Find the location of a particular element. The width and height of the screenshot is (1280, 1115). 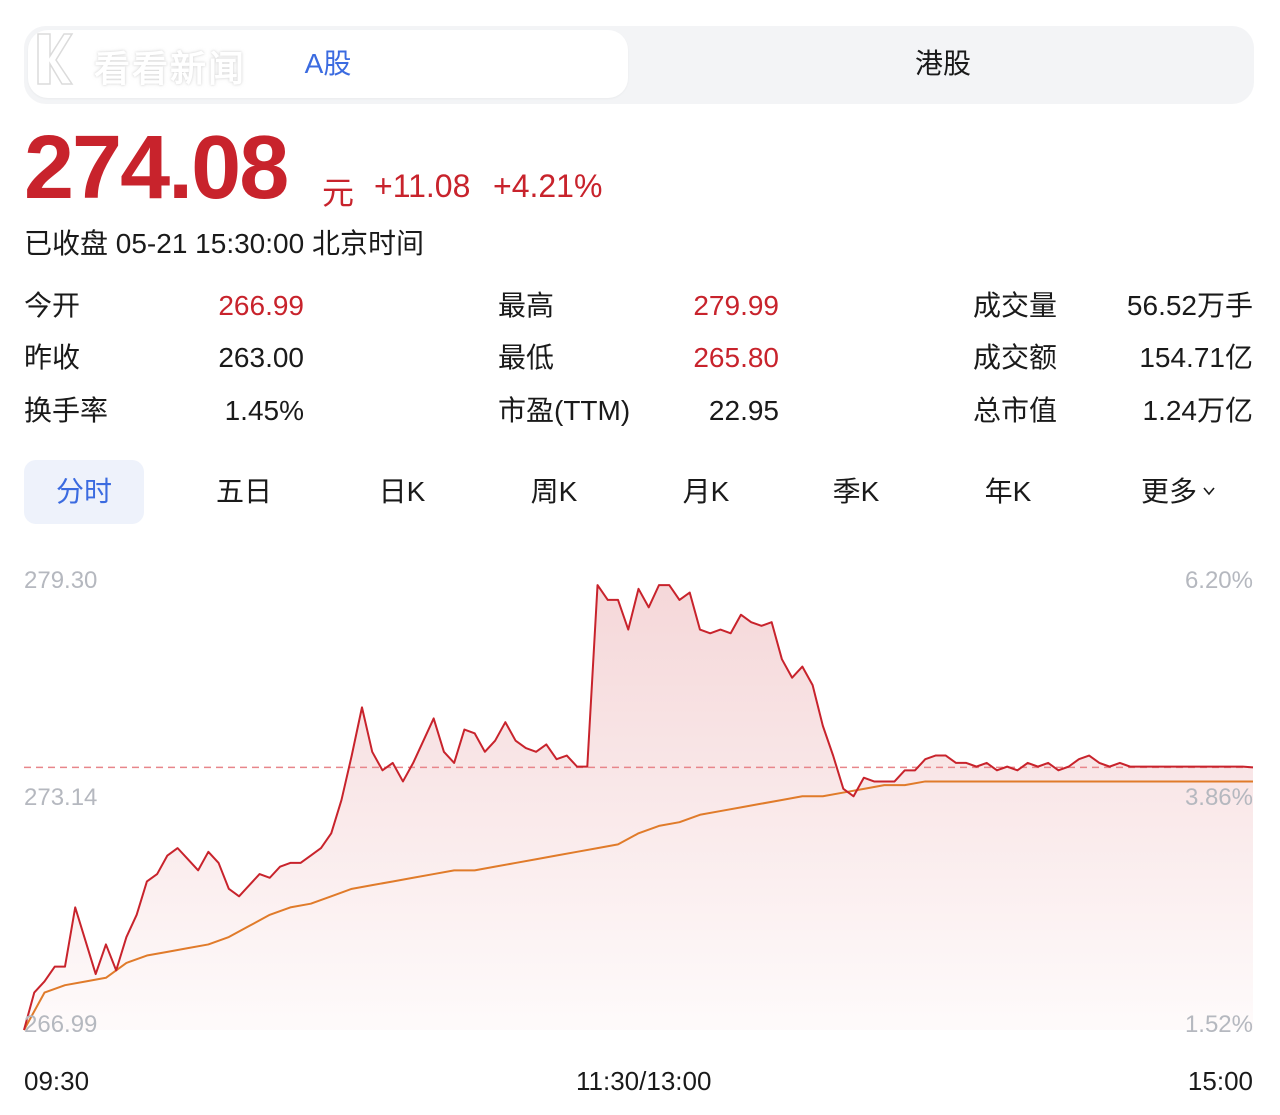

y-left-tick-bottom: 266.99 is located at coordinates (61, 1024).